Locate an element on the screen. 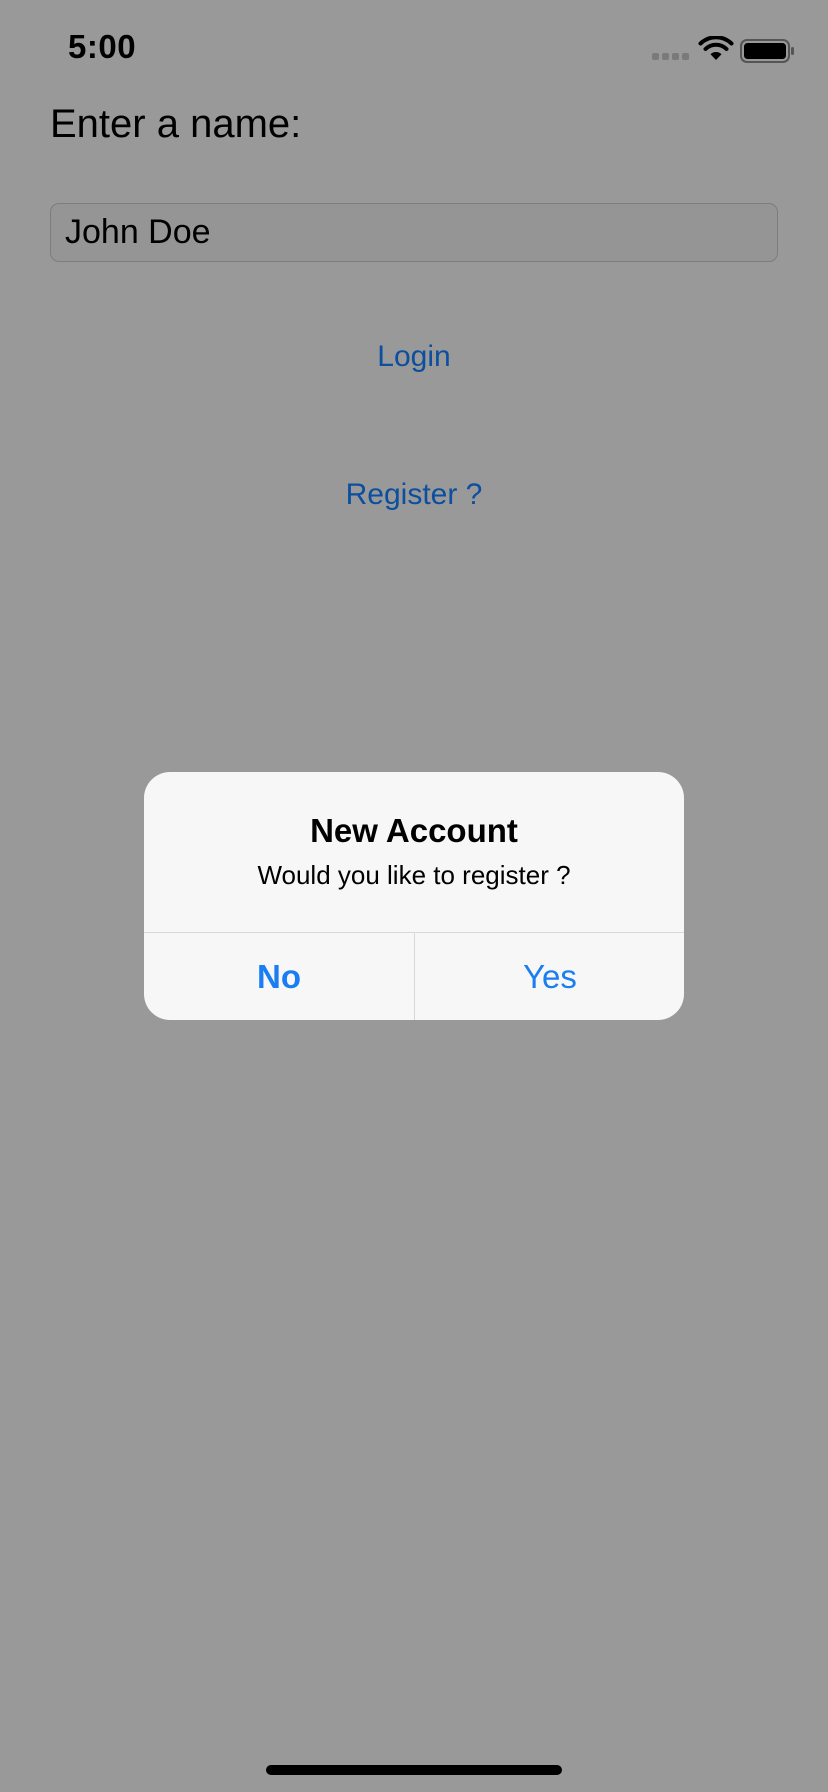 The height and width of the screenshot is (1792, 828). name-input: John Doe is located at coordinates (414, 232).